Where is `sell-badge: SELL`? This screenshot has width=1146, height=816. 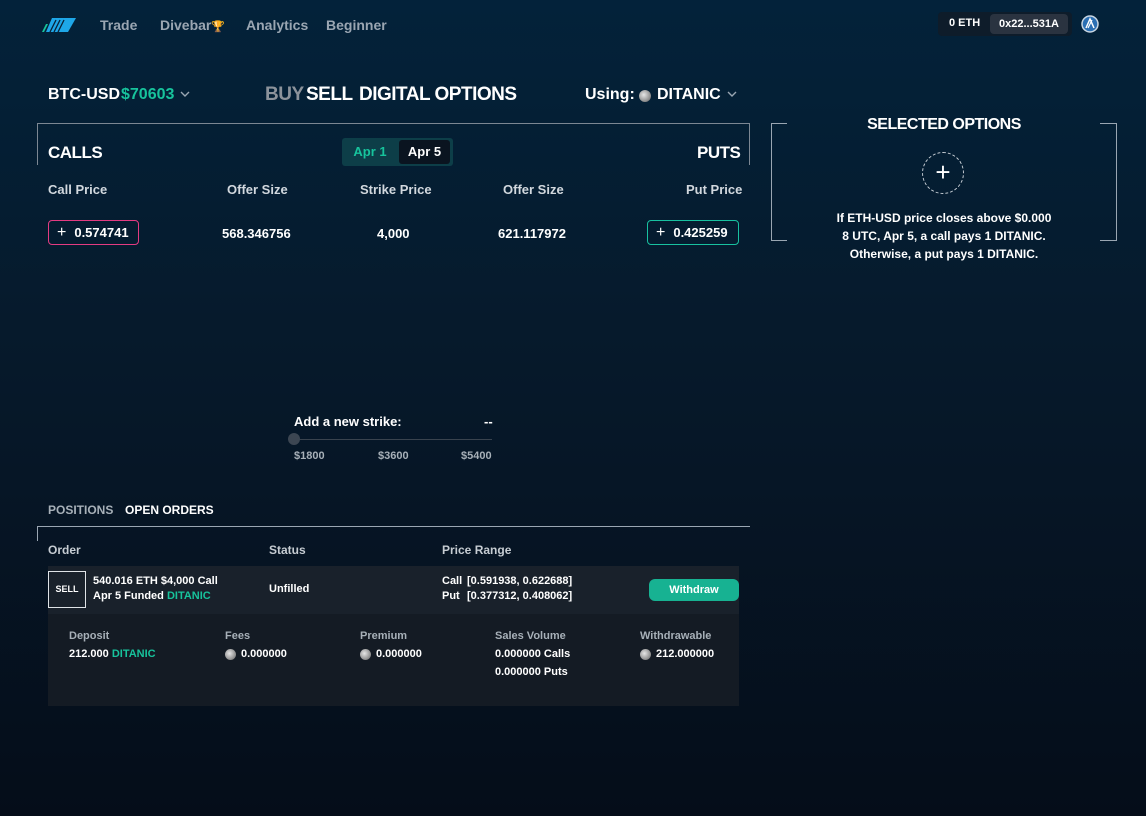 sell-badge: SELL is located at coordinates (67, 589).